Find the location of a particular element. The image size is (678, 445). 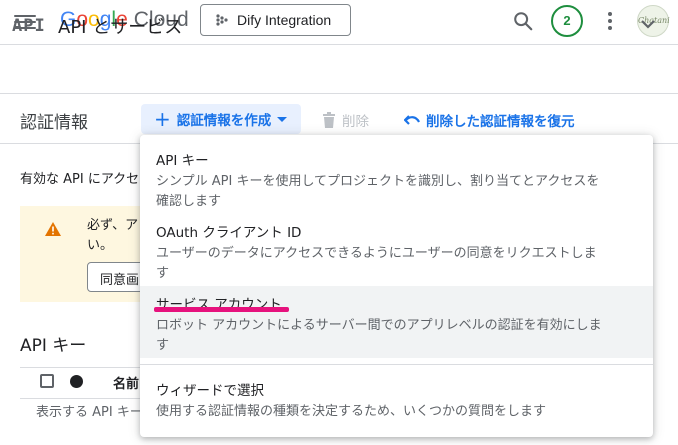

menu-item-title: API キー is located at coordinates (182, 161).